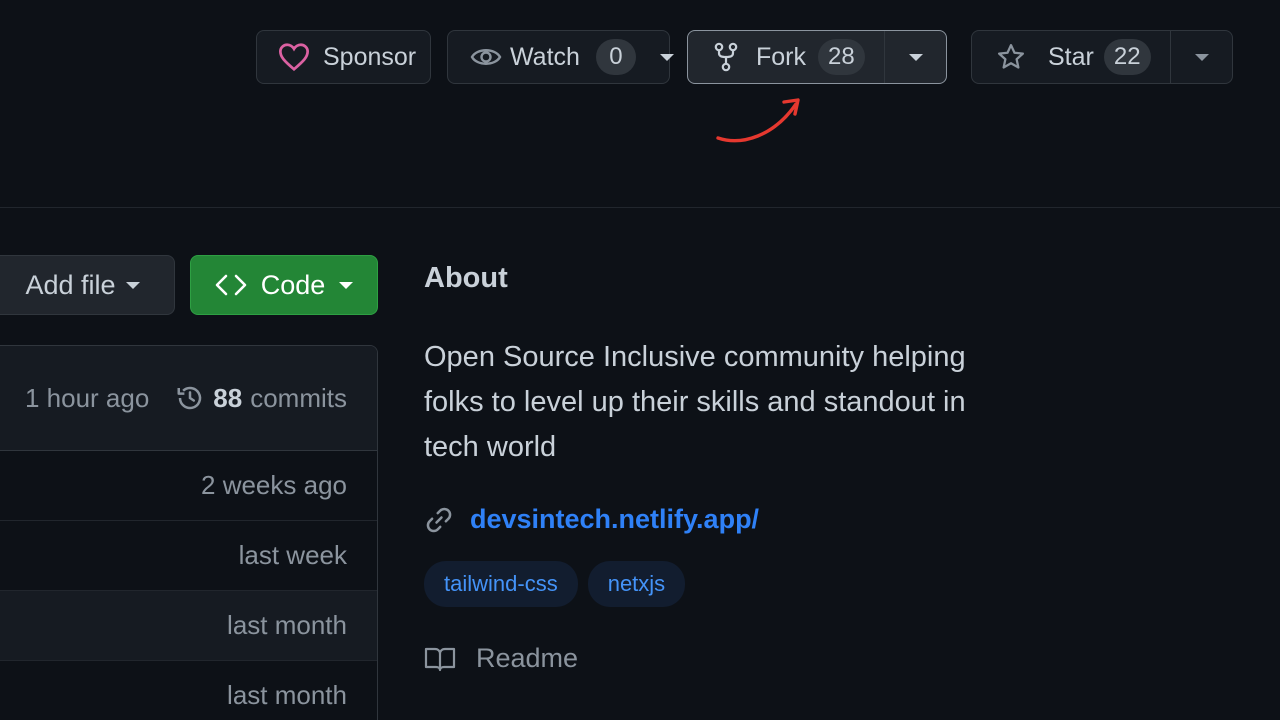 This screenshot has height=720, width=1280. I want to click on star-button: Star 22, so click(1102, 57).